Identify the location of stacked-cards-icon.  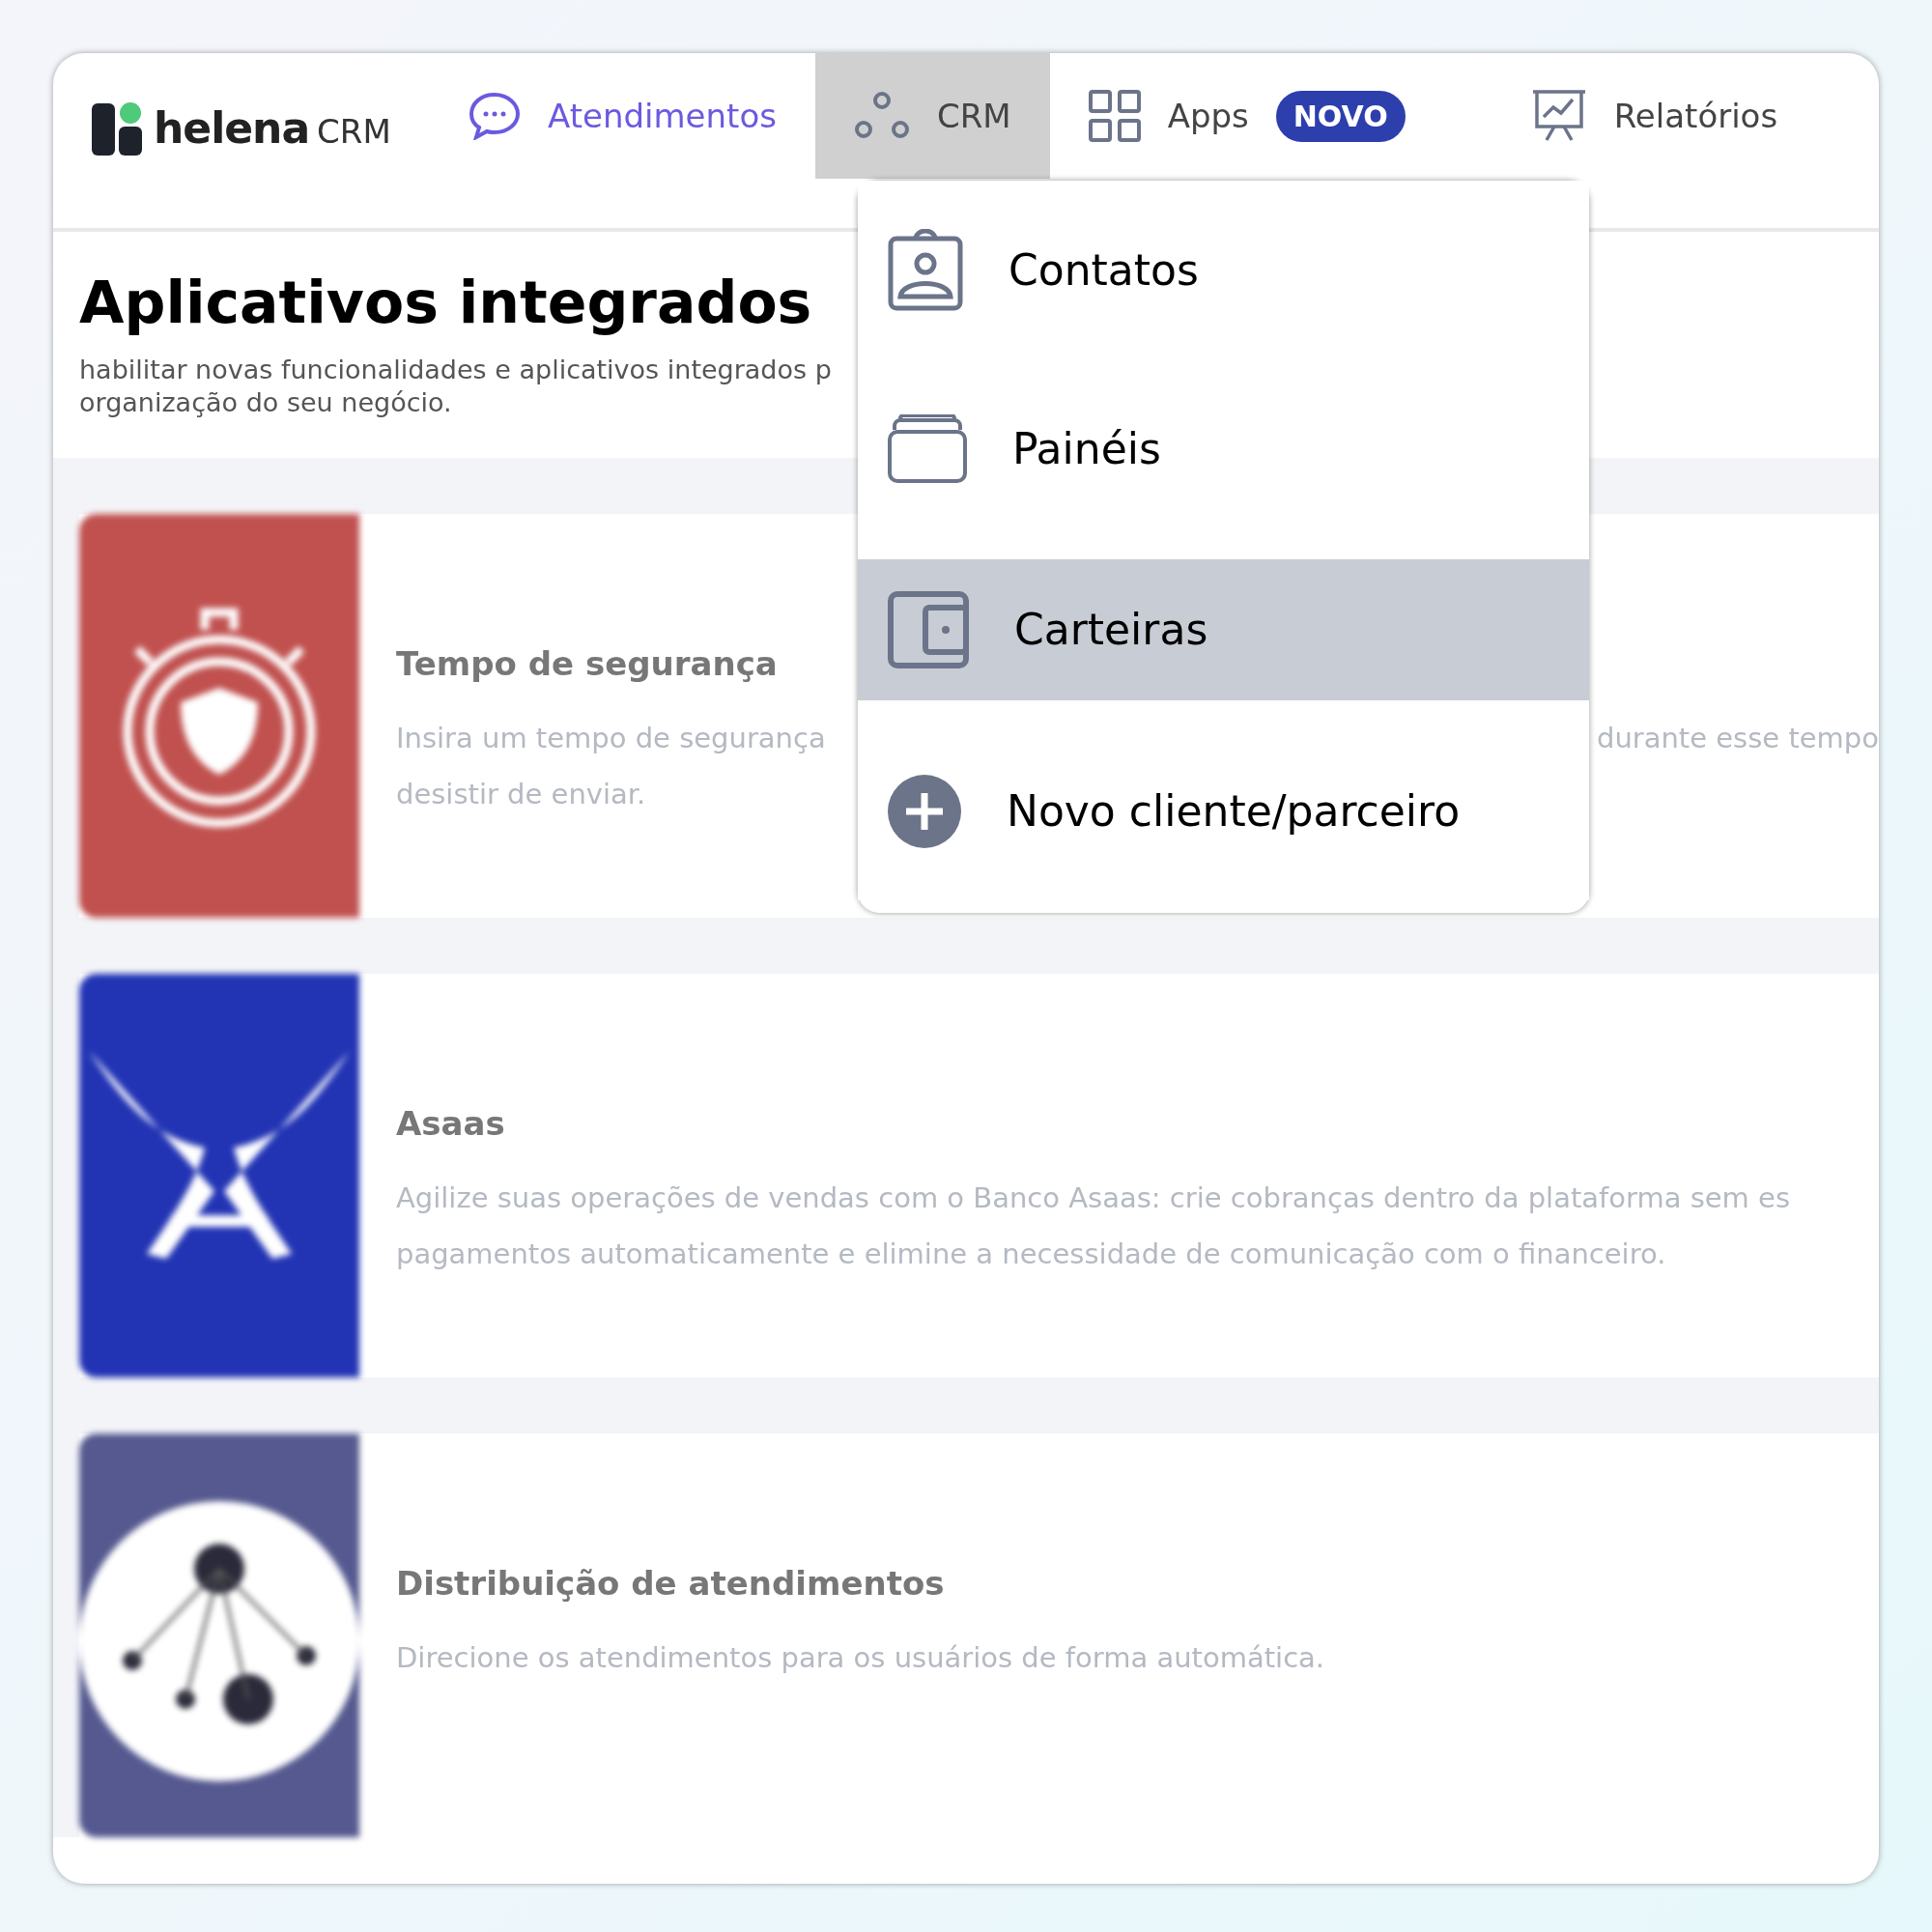
(927, 448).